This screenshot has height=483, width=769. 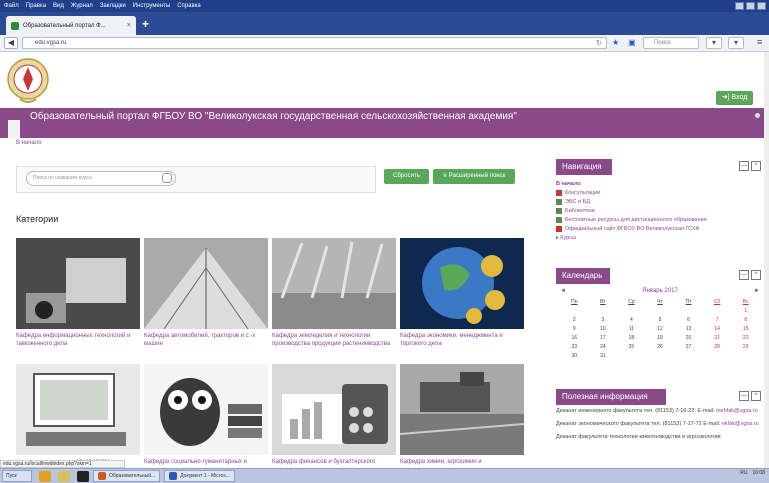 I want to click on nav-courses: ▸ Курсы, so click(x=631, y=238).